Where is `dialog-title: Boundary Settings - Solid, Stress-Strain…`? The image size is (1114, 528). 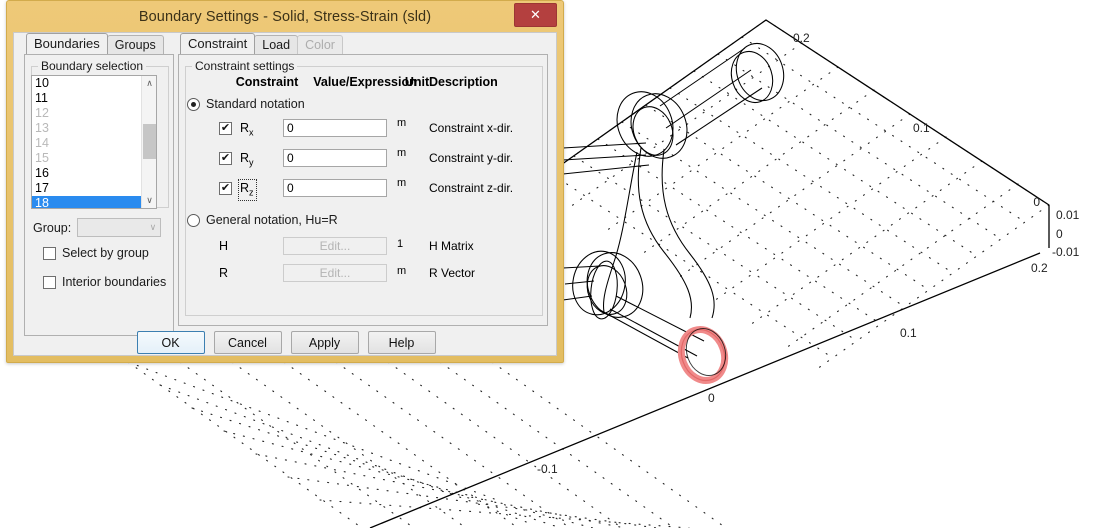
dialog-title: Boundary Settings - Solid, Stress-Strain… is located at coordinates (285, 16).